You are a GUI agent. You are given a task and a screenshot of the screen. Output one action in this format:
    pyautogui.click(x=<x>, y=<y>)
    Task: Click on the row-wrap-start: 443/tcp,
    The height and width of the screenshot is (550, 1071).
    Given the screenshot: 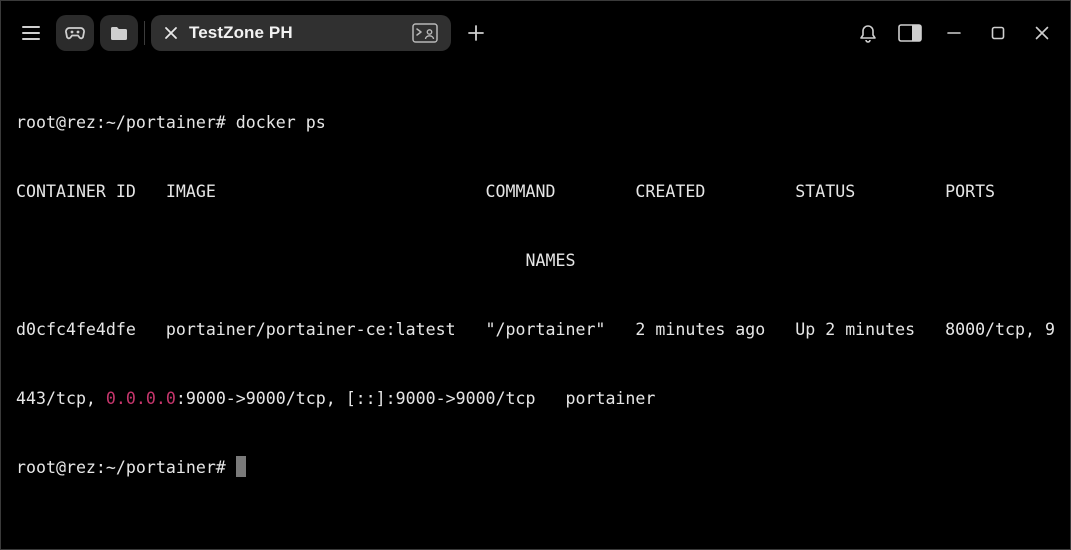 What is the action you would take?
    pyautogui.click(x=61, y=398)
    